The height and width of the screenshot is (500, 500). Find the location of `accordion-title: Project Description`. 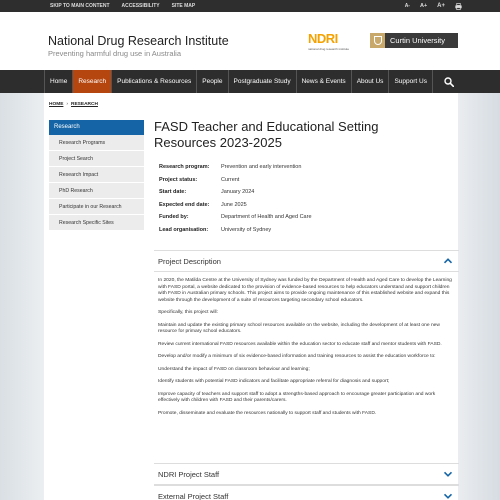

accordion-title: Project Description is located at coordinates (189, 261).